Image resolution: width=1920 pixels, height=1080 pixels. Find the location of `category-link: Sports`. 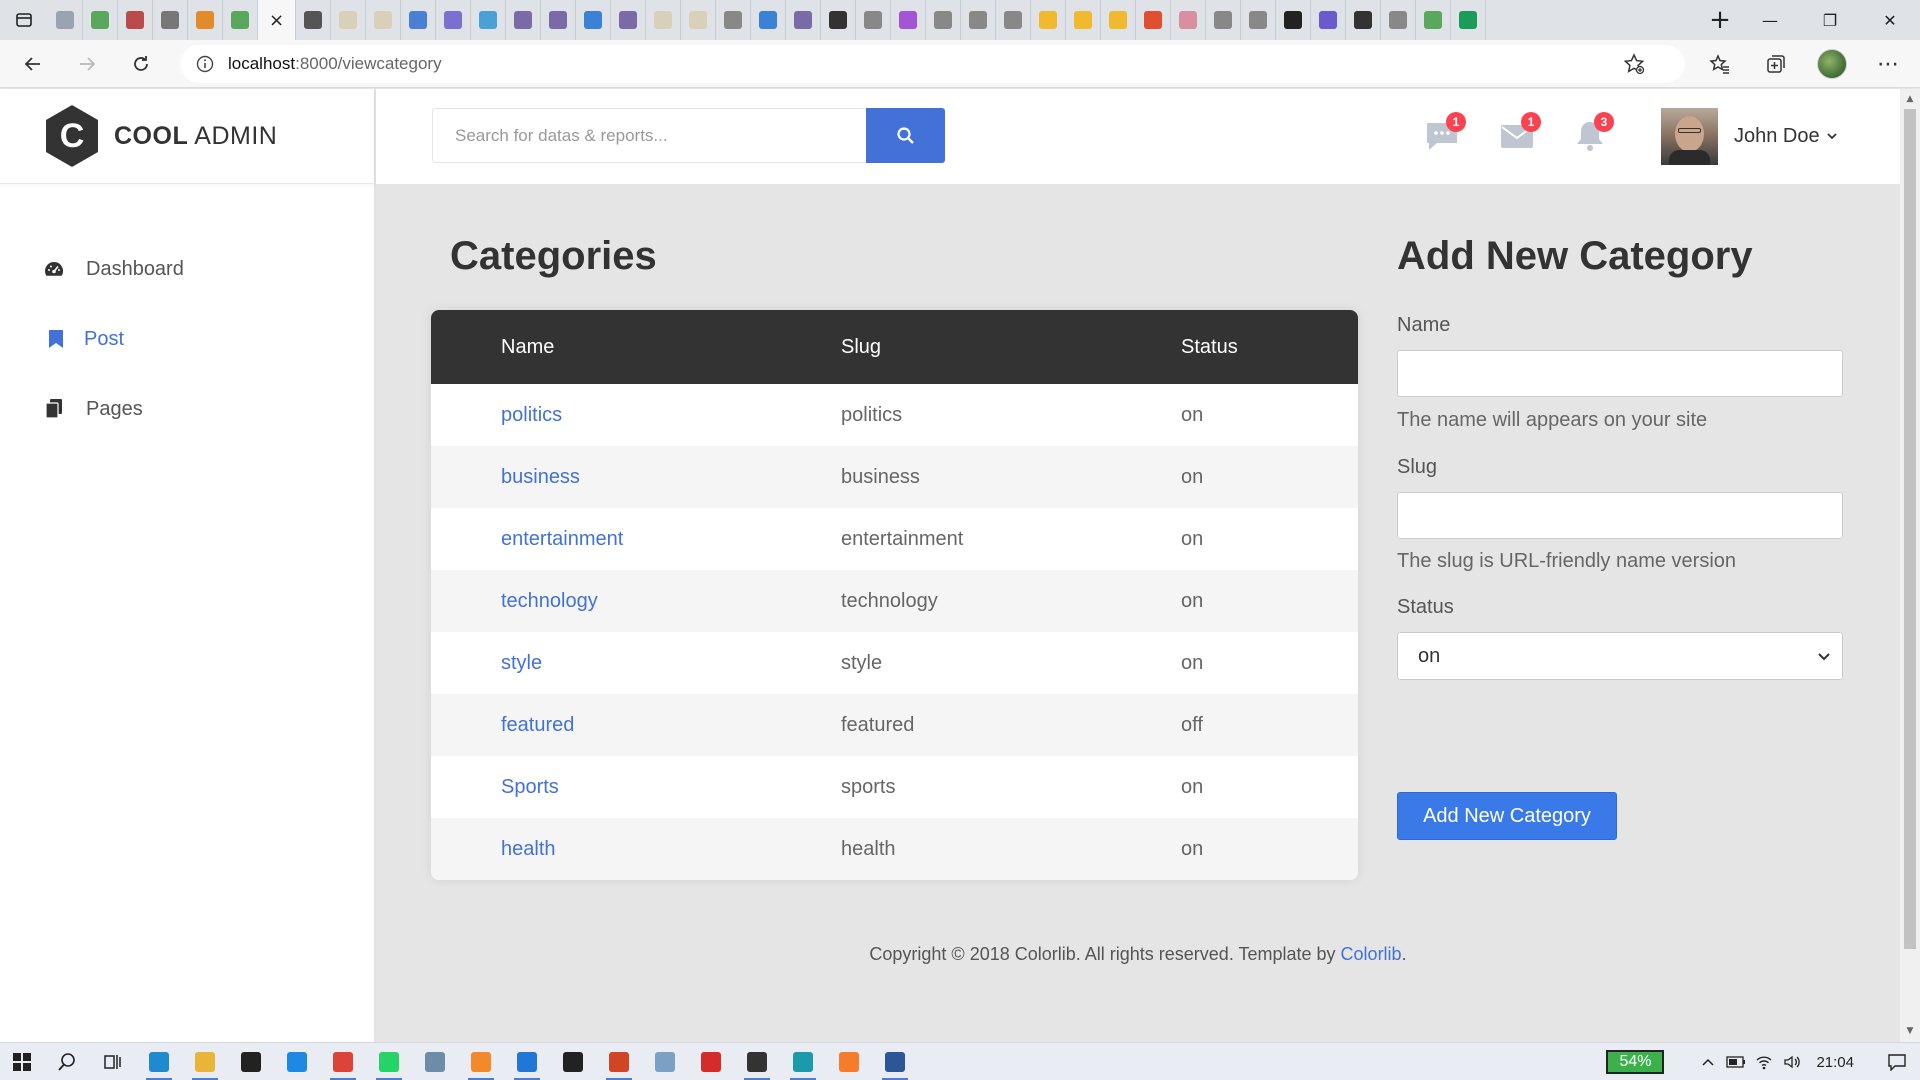

category-link: Sports is located at coordinates (530, 787).